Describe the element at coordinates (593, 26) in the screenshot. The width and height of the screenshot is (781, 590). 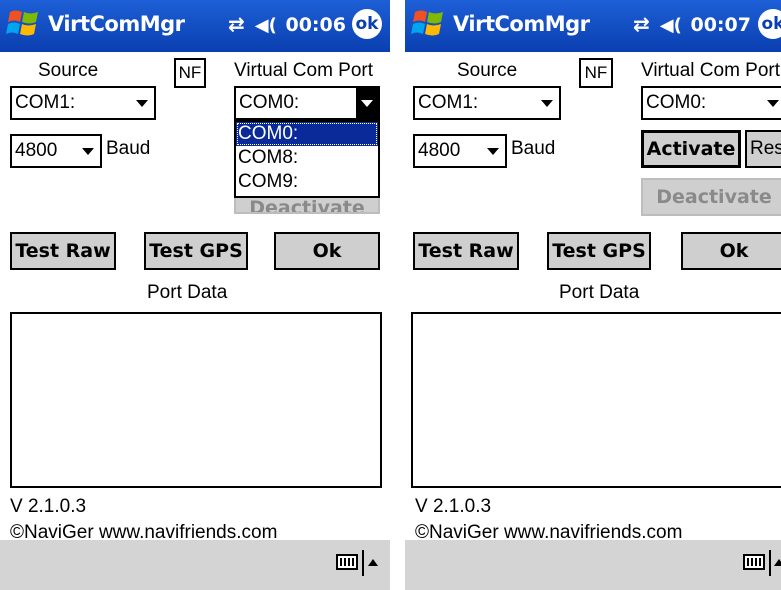
I see `title-bar: VirtComMgr ⇄ ◀( 00:07 ok` at that location.